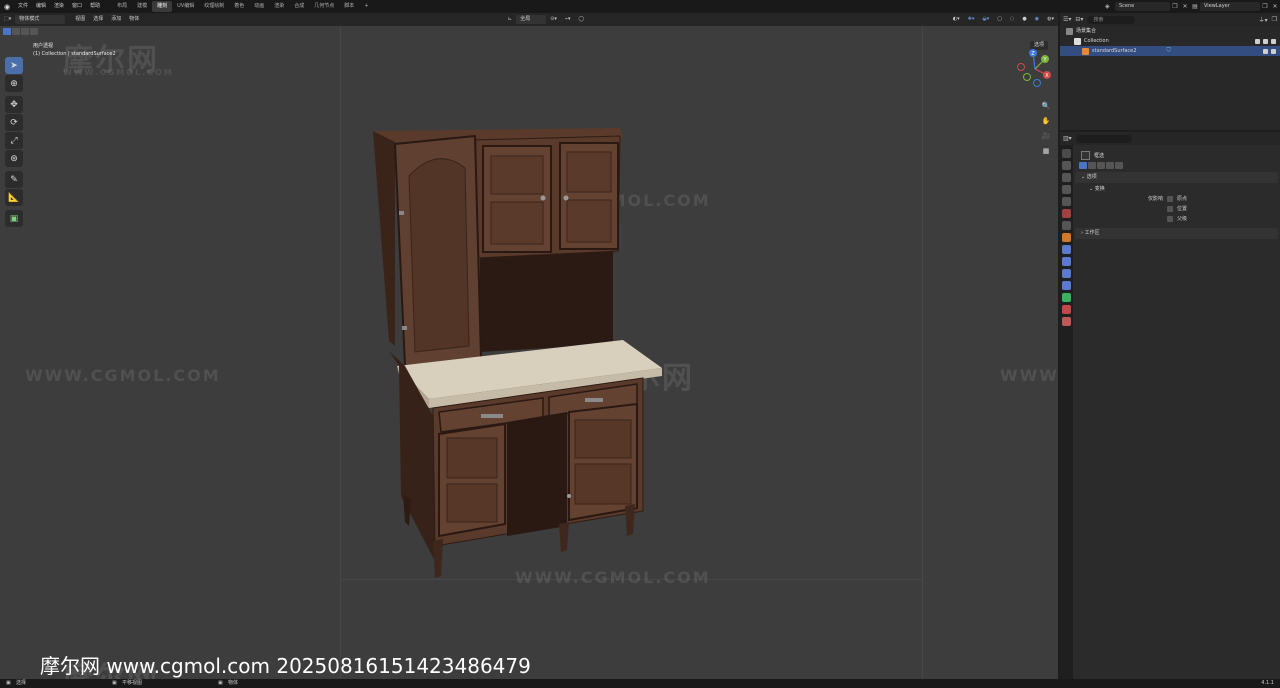 The image size is (1280, 688). I want to click on menu-object: 物体, so click(134, 19).